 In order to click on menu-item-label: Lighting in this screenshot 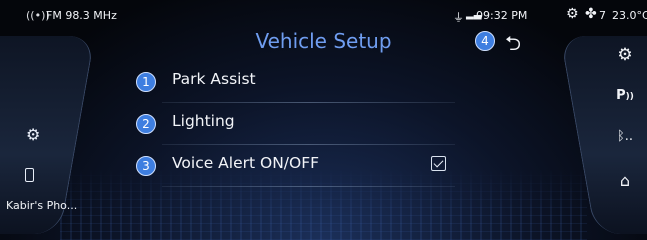, I will do `click(203, 121)`.